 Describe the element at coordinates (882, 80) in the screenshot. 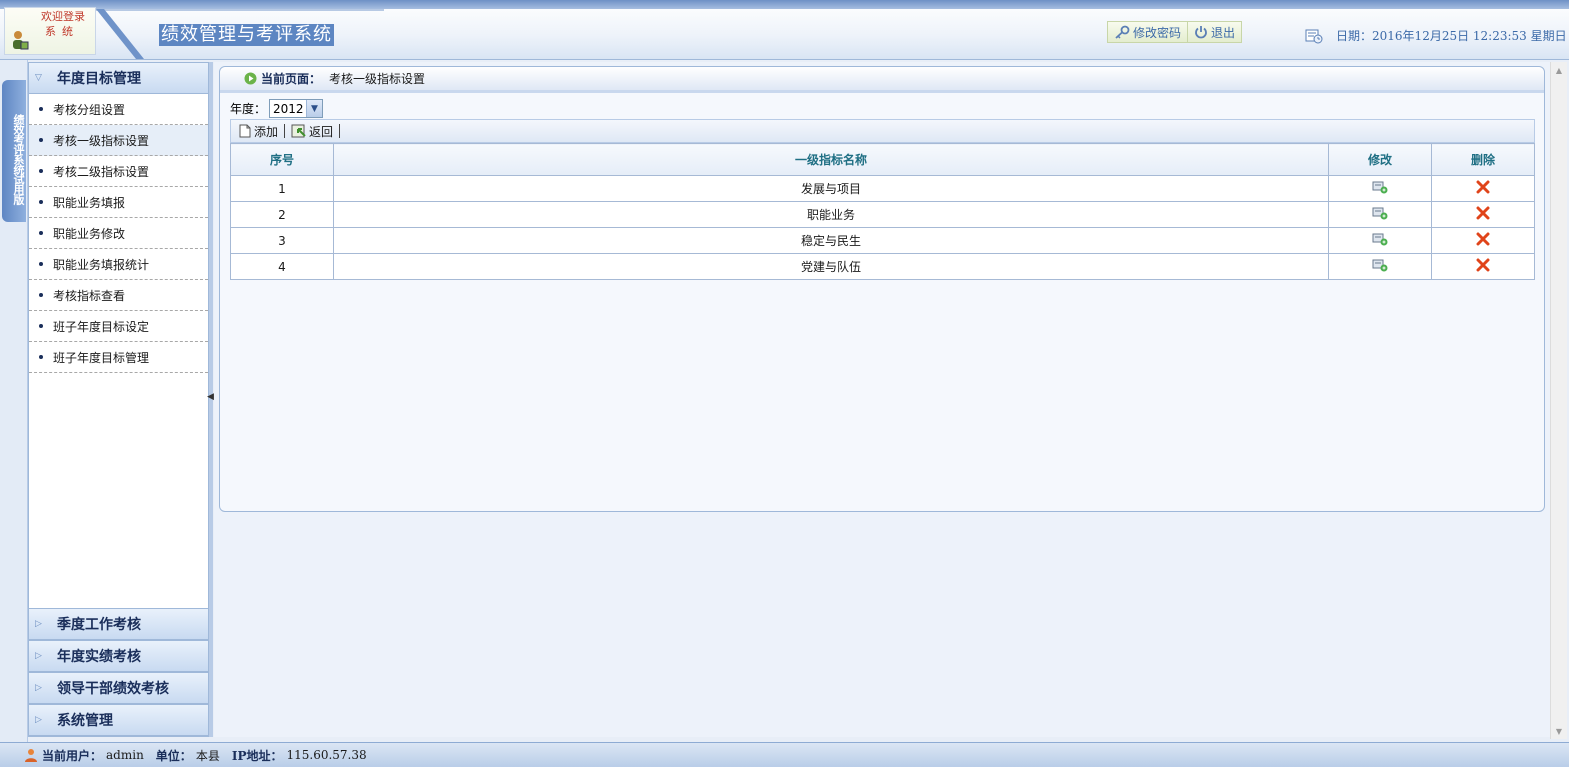

I see `breadcrumb: 当前页面： 考核一级指标设置` at that location.